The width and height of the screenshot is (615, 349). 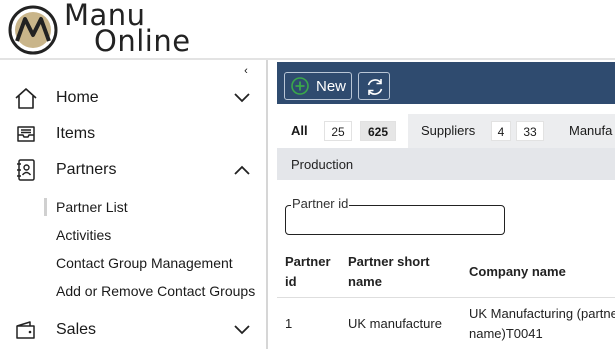 What do you see at coordinates (308, 261) in the screenshot?
I see `header-line: Partner` at bounding box center [308, 261].